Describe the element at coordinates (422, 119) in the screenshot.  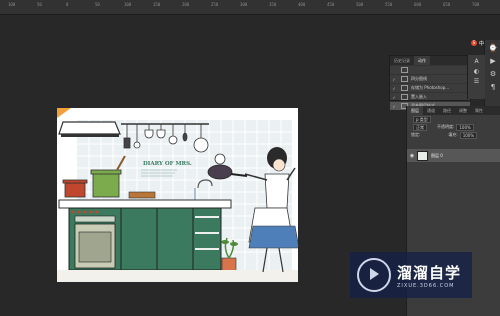
I see `layer-kind-filter: p 类型` at that location.